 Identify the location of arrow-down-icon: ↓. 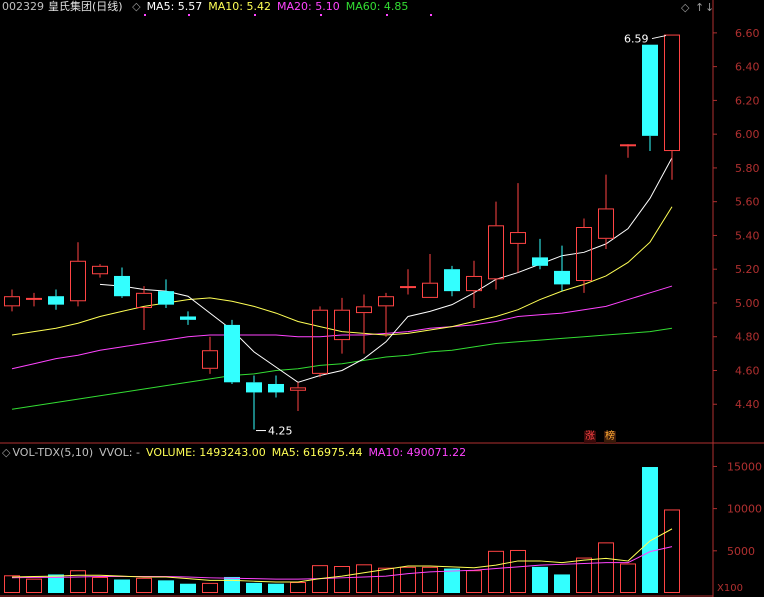
(709, 7).